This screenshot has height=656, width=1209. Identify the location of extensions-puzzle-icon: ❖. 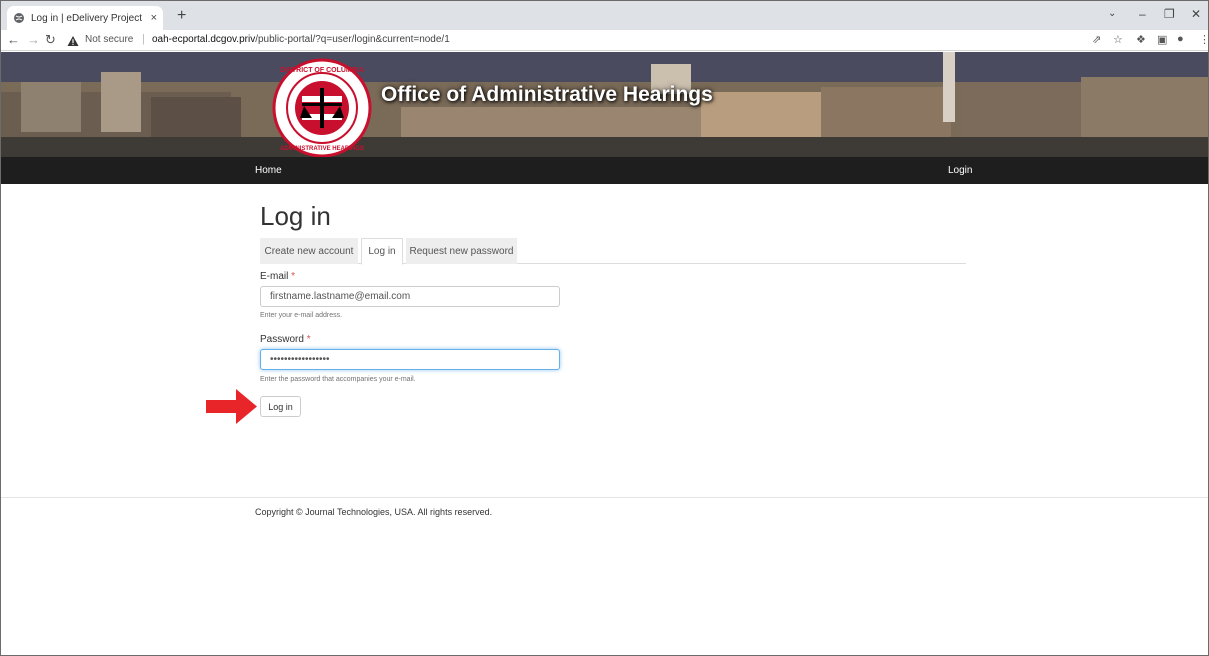
(1141, 39).